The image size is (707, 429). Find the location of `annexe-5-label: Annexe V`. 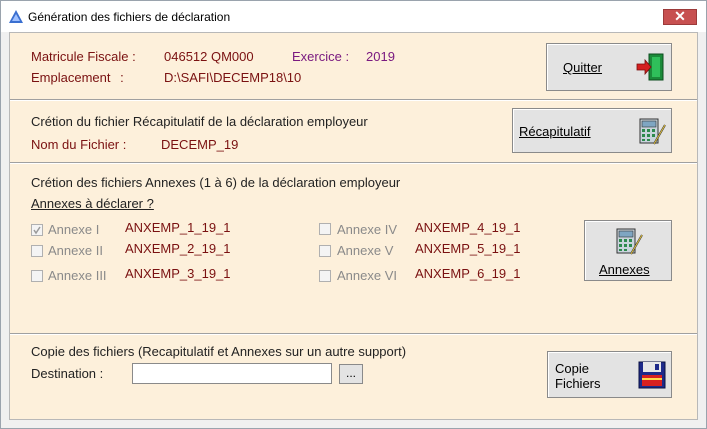

annexe-5-label: Annexe V is located at coordinates (365, 250).